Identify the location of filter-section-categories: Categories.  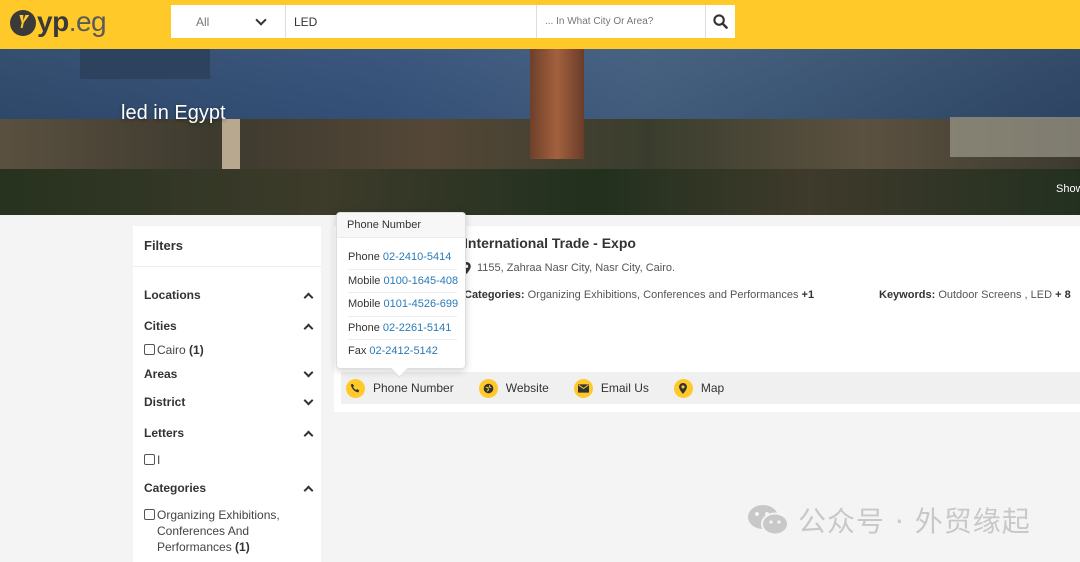
(229, 488).